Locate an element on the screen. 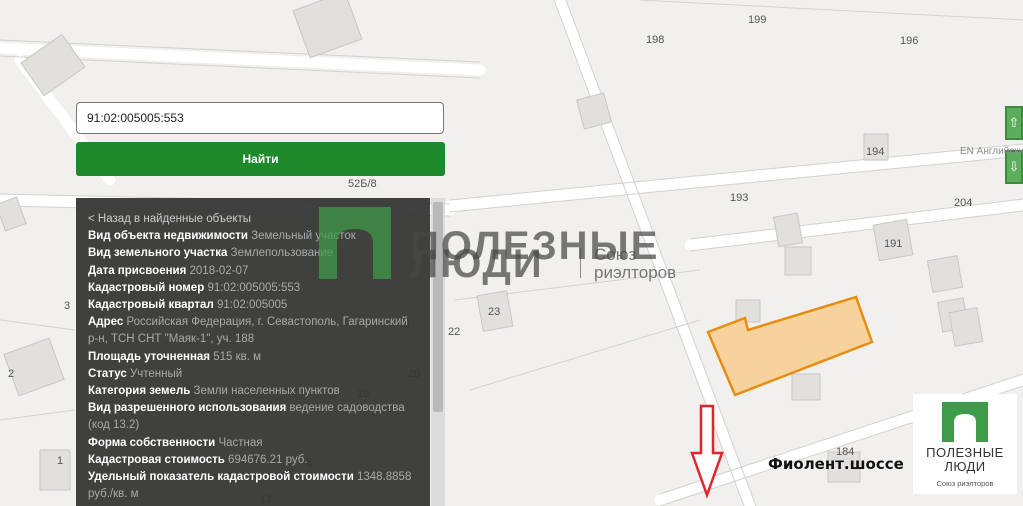  map-label-2: 2 is located at coordinates (11, 374).